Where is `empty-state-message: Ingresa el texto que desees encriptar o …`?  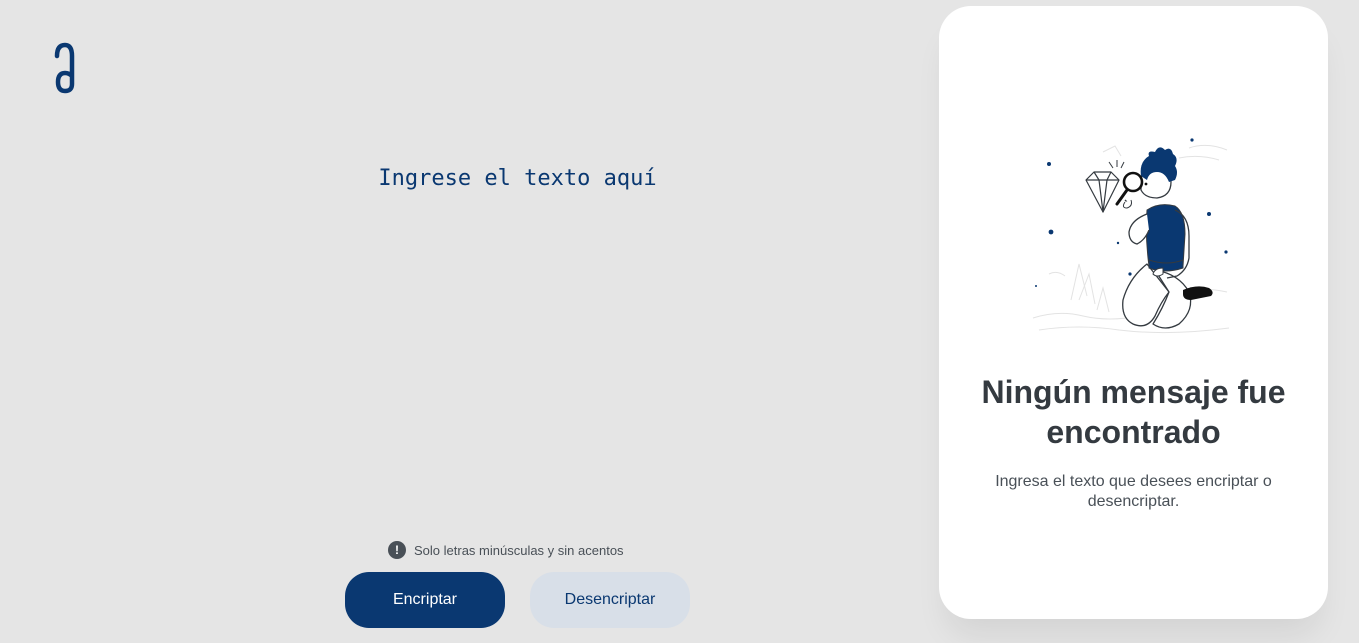
empty-state-message: Ingresa el texto que desees encriptar o … is located at coordinates (1133, 491).